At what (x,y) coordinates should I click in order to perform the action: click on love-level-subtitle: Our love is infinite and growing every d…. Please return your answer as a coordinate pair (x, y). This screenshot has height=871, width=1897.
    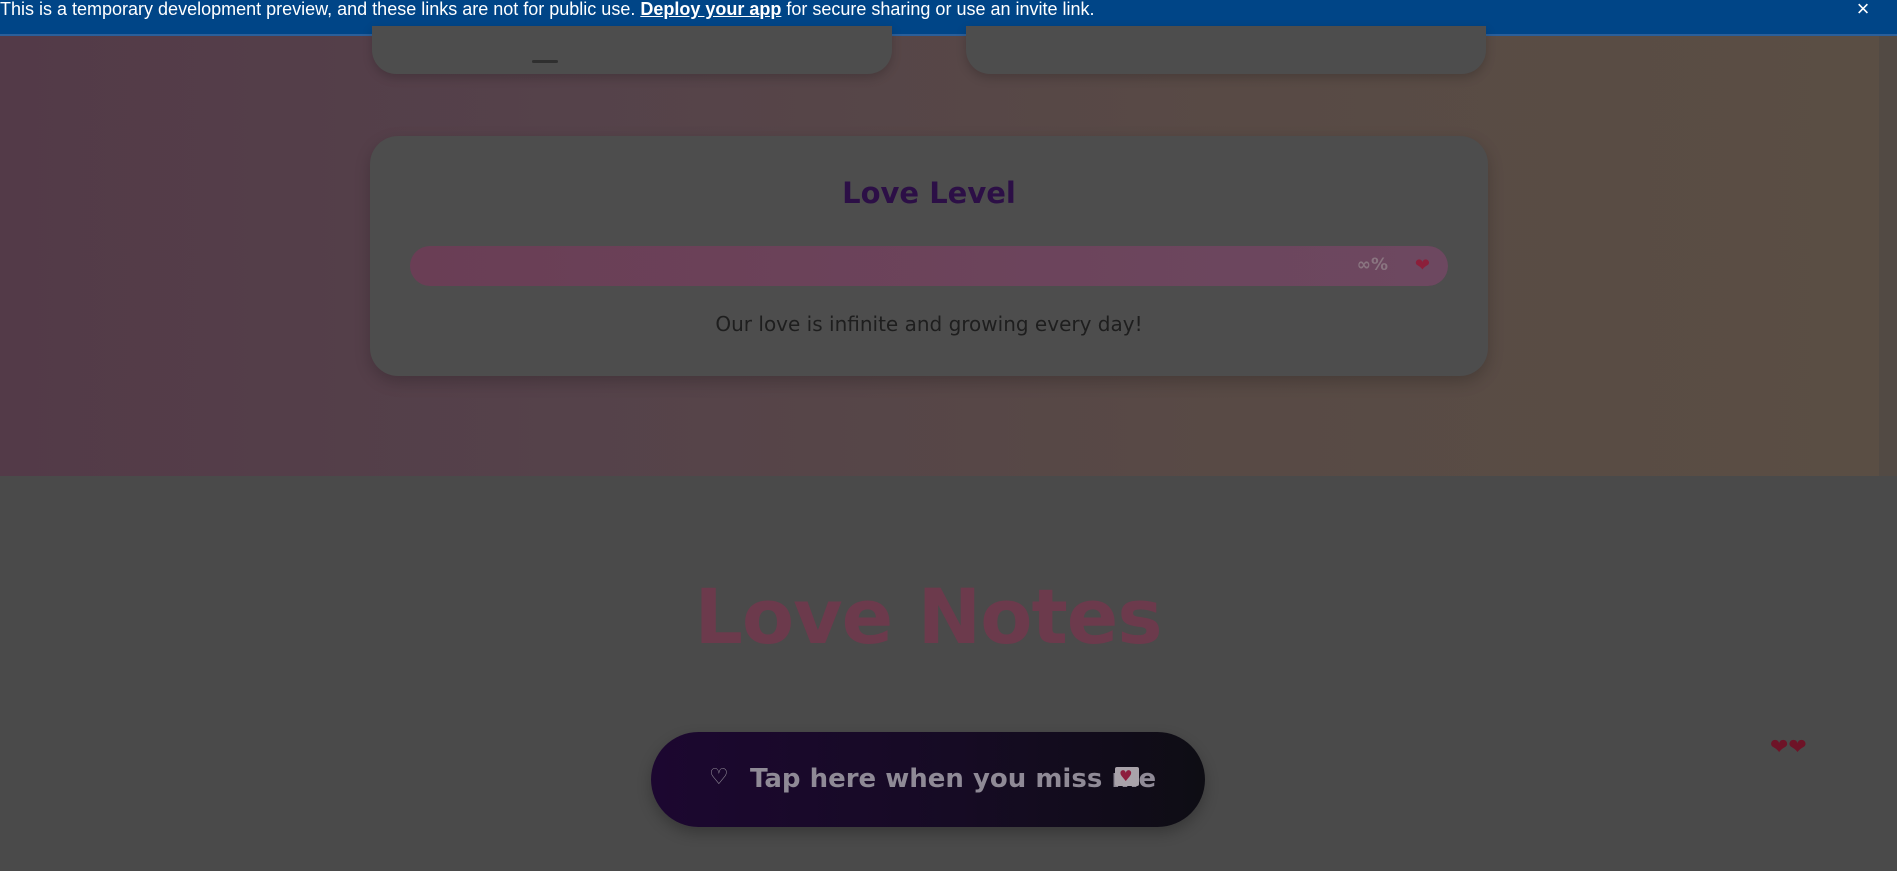
    Looking at the image, I should click on (929, 324).